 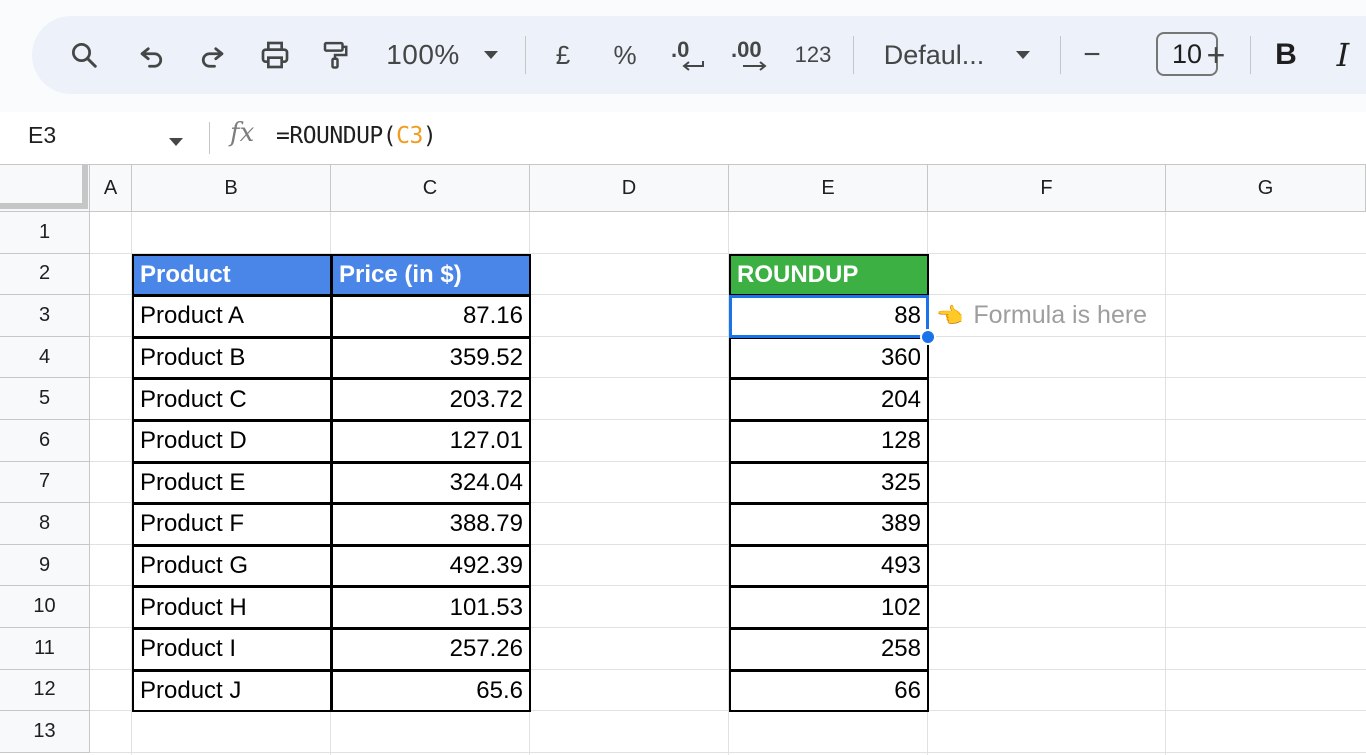 I want to click on toolbar: 100% £ % .0 .00 123 Defaul... − 10 + B I, so click(x=699, y=55).